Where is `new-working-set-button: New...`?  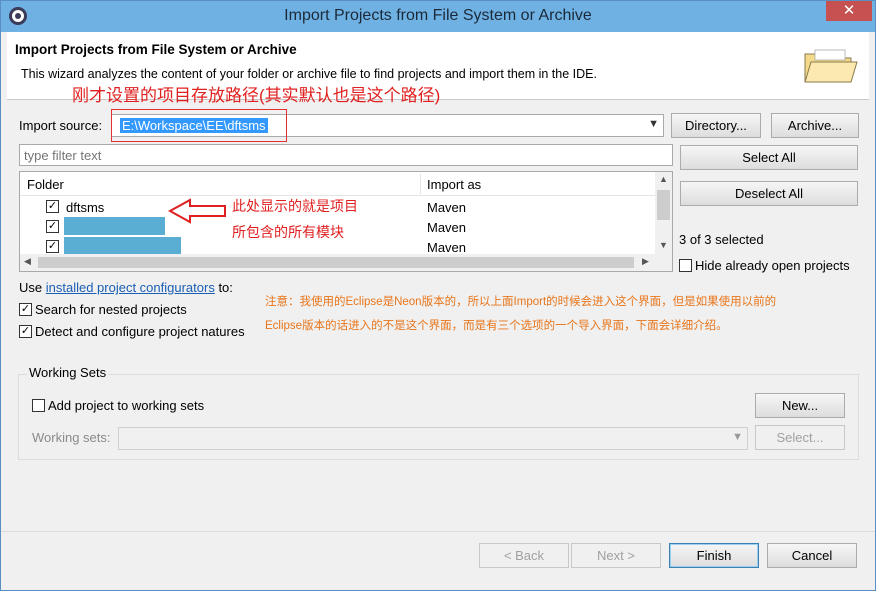
new-working-set-button: New... is located at coordinates (800, 405).